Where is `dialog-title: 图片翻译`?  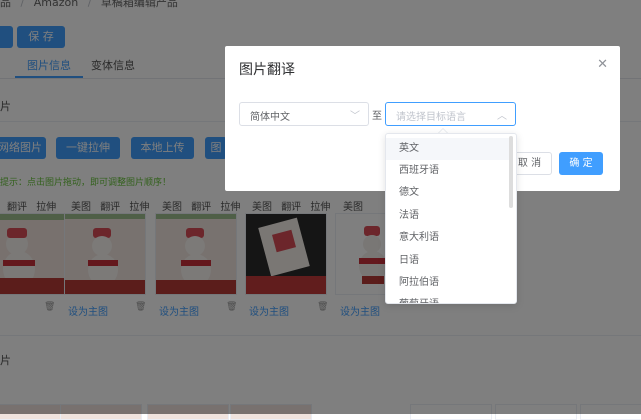
dialog-title: 图片翻译 is located at coordinates (267, 70).